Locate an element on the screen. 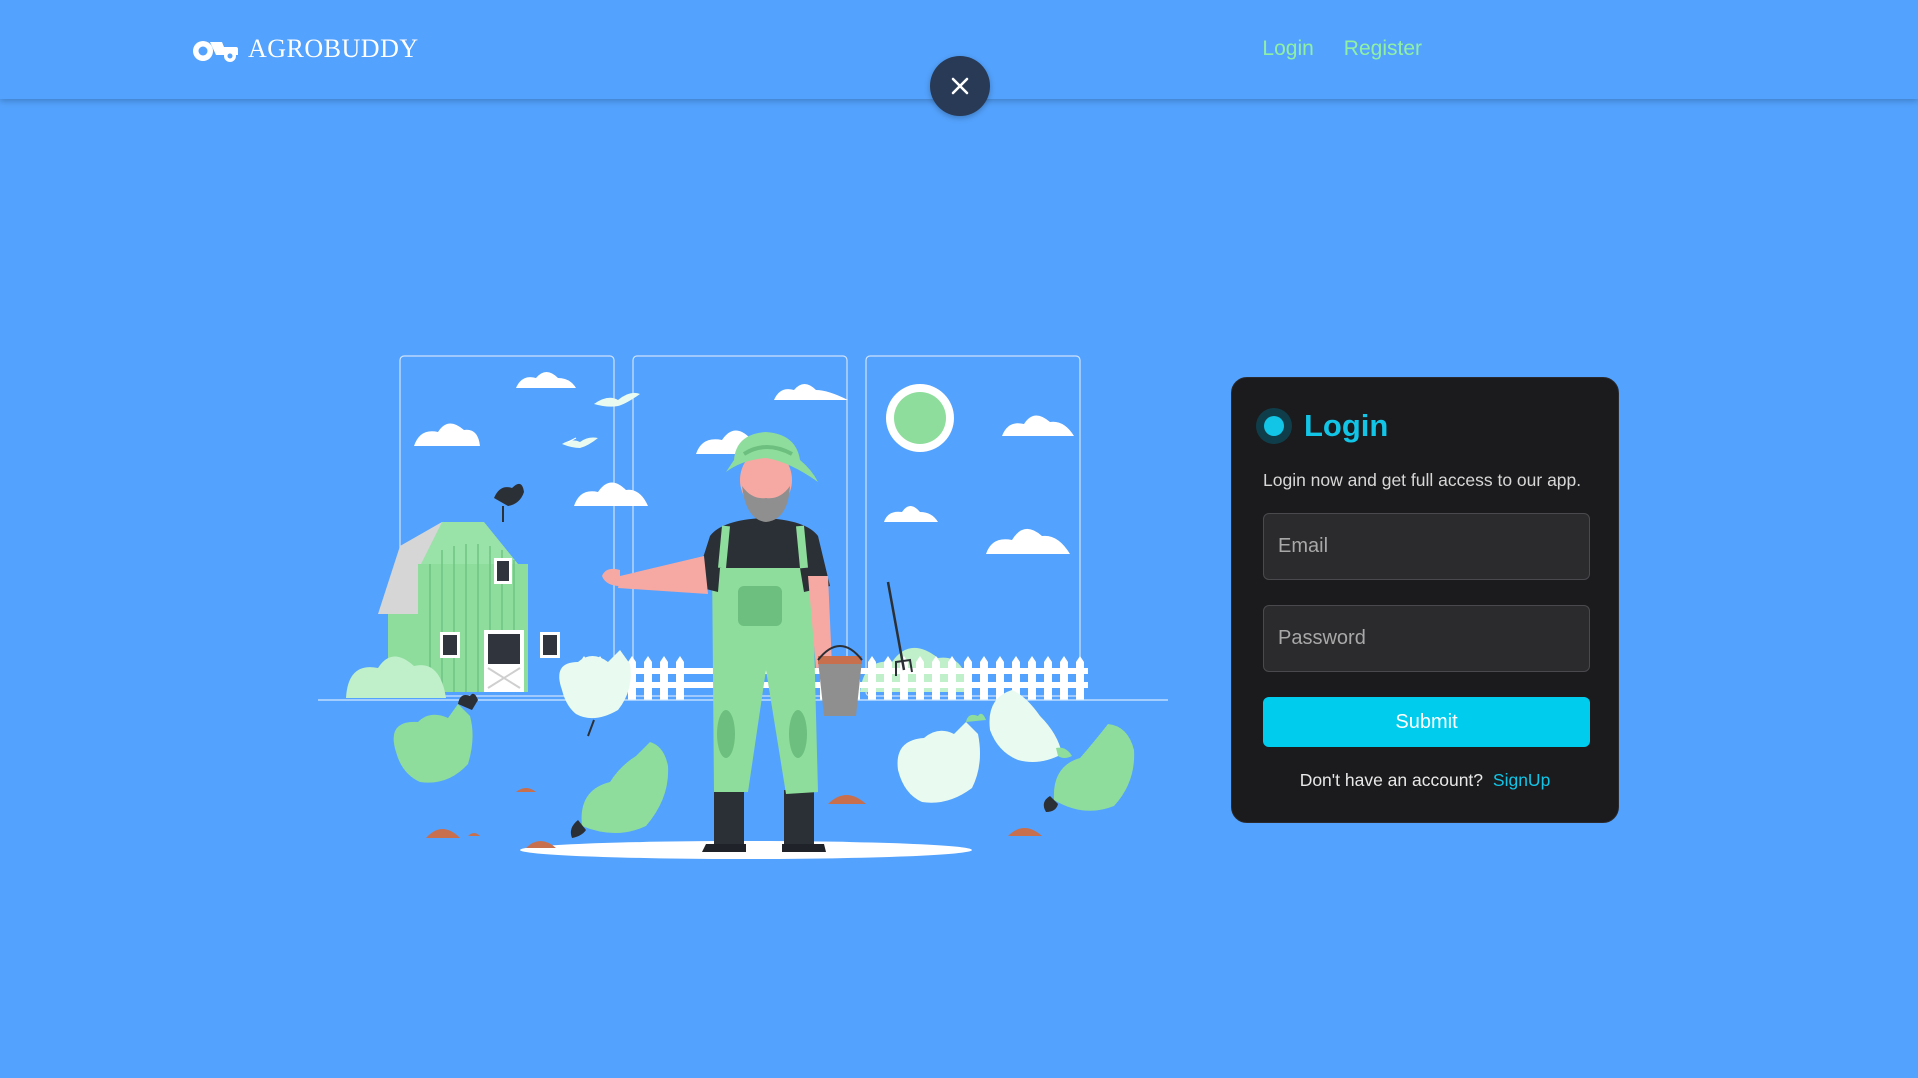  email-field is located at coordinates (1426, 546).